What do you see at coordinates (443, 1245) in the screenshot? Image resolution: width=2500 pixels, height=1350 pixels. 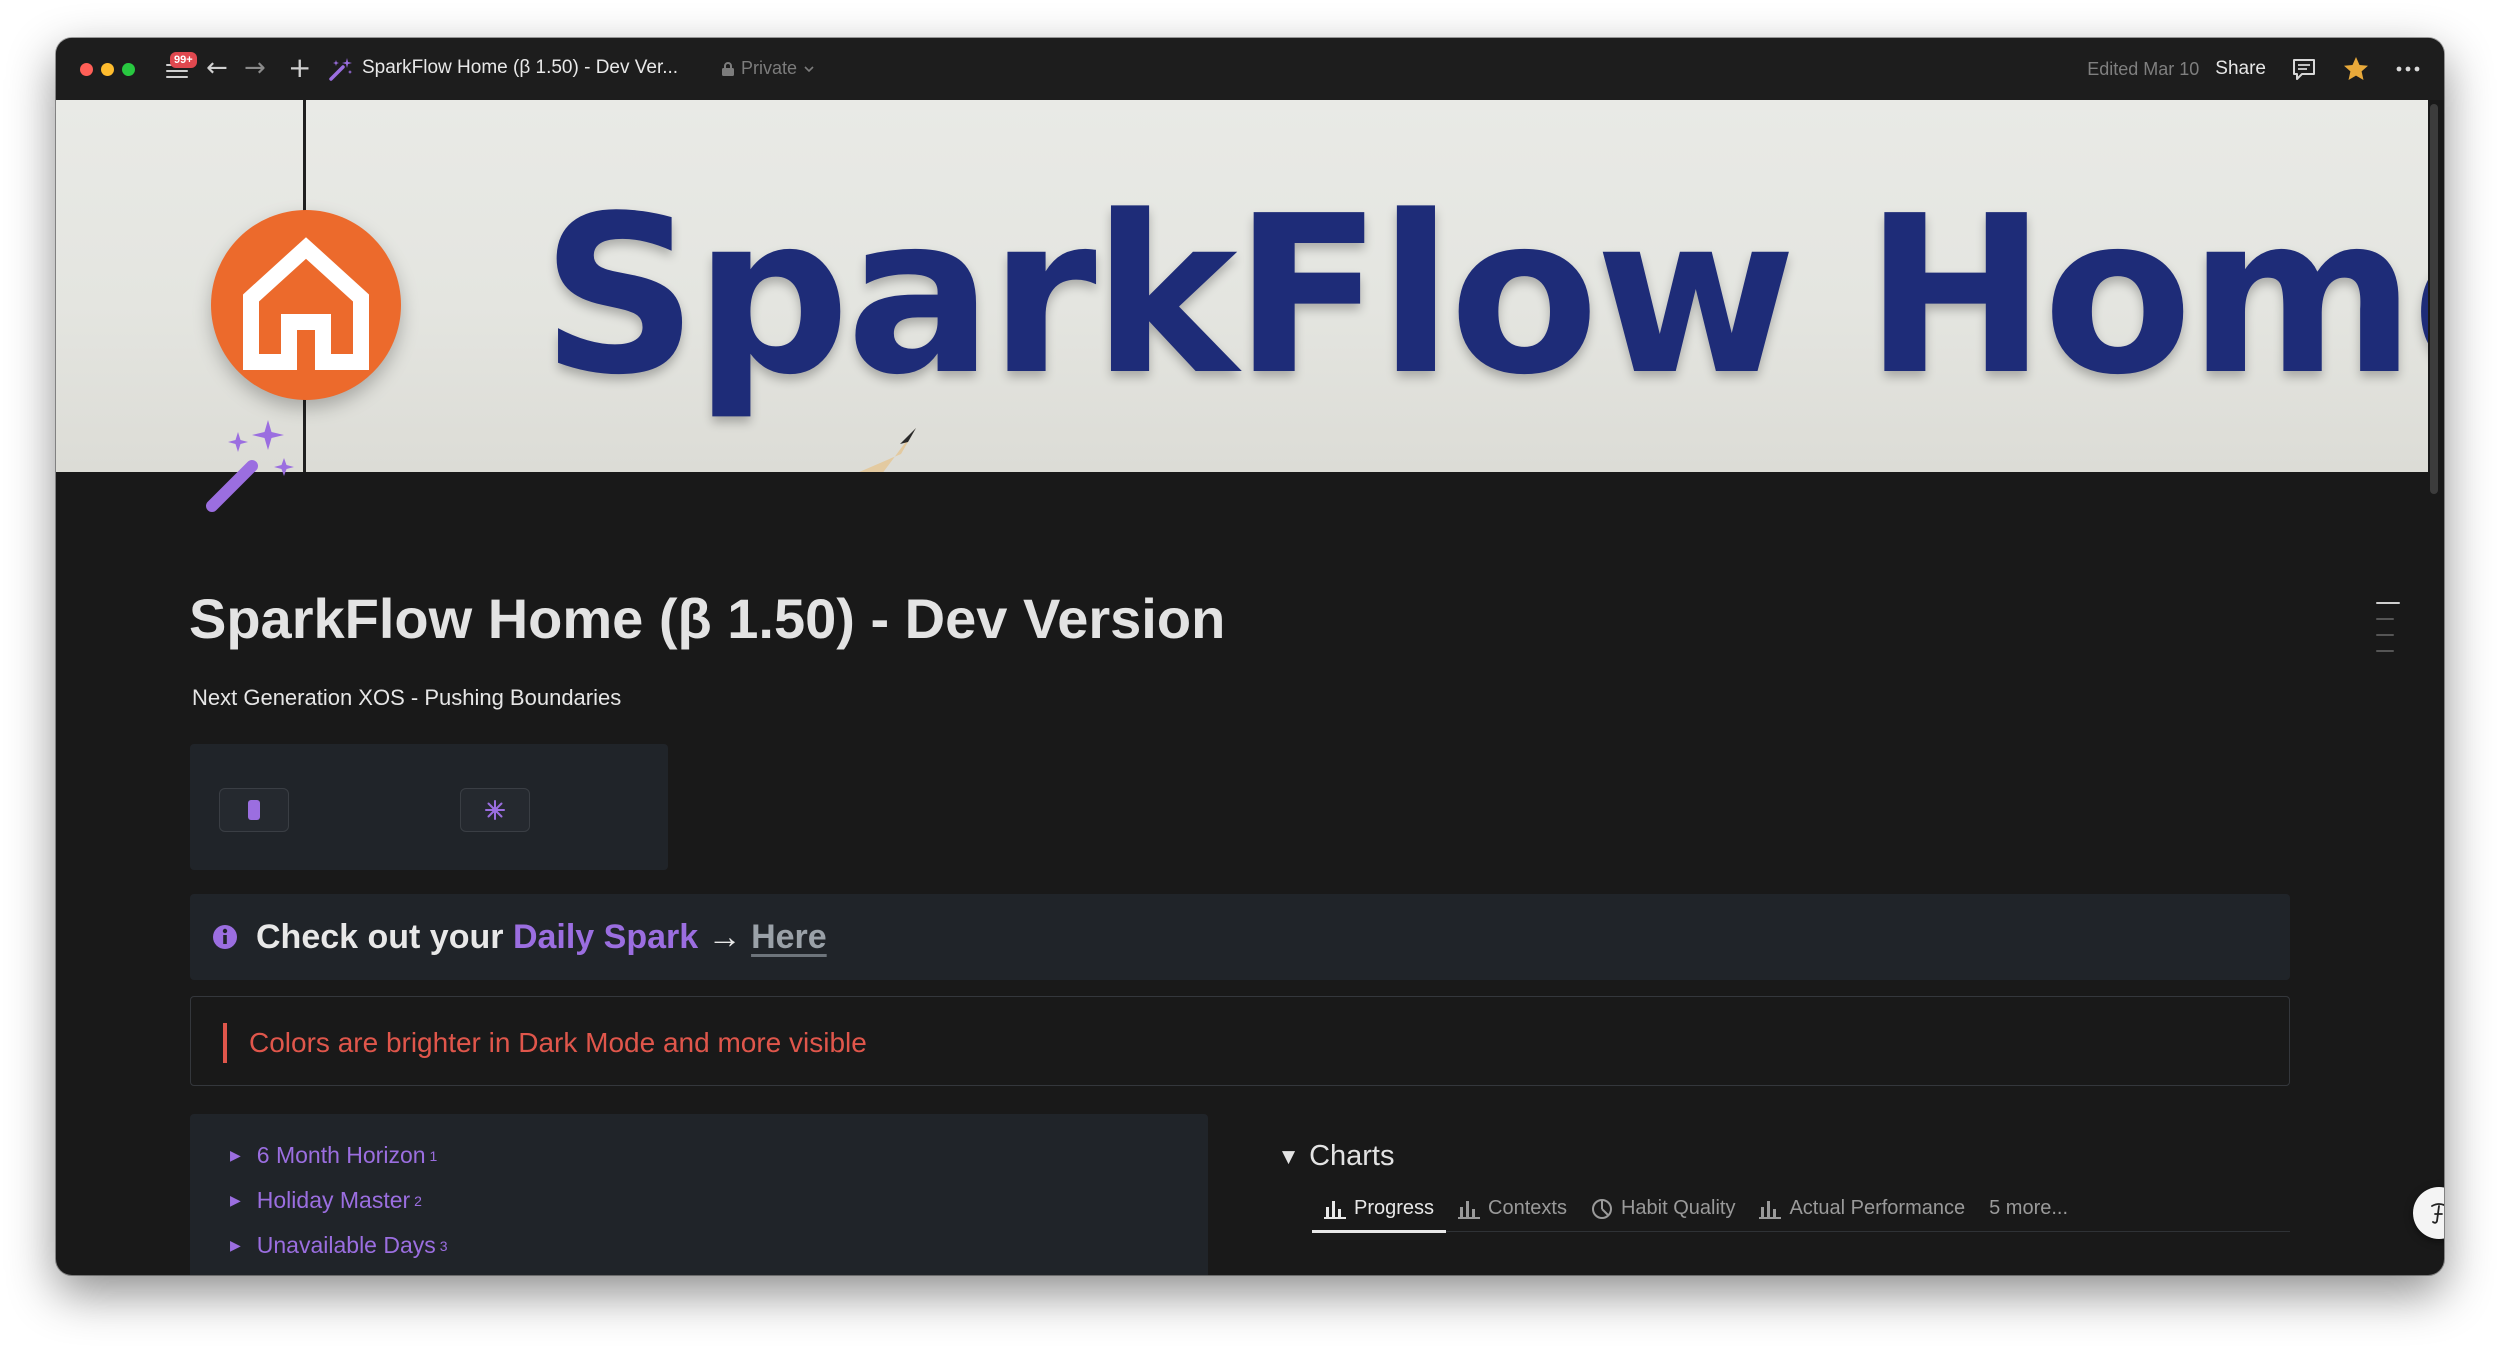 I see `footnote-marker: 3` at bounding box center [443, 1245].